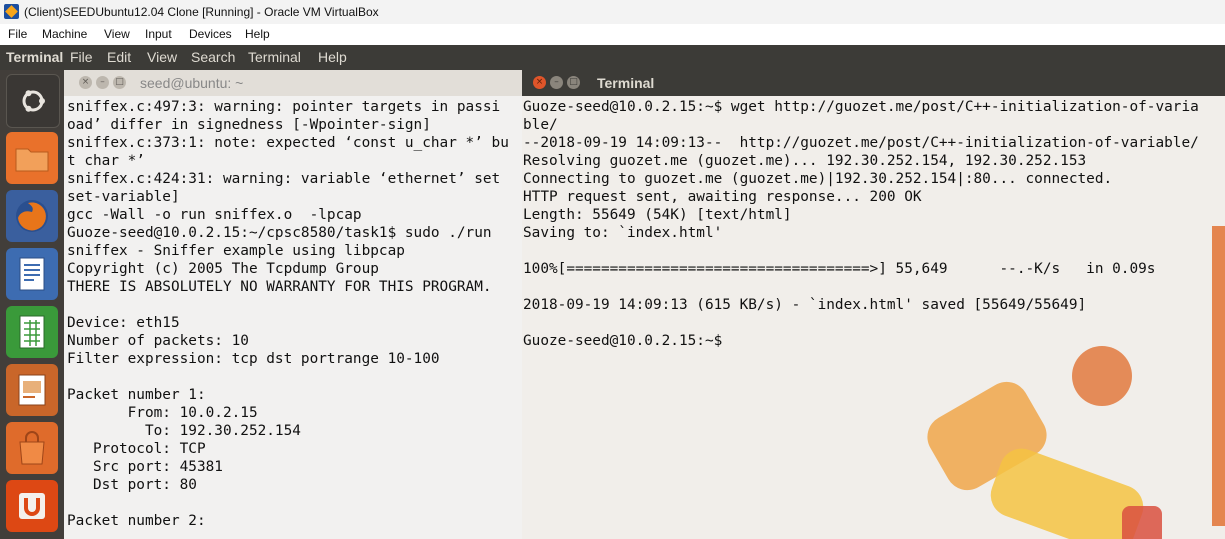 The height and width of the screenshot is (539, 1225). I want to click on firefox-icon, so click(32, 216).